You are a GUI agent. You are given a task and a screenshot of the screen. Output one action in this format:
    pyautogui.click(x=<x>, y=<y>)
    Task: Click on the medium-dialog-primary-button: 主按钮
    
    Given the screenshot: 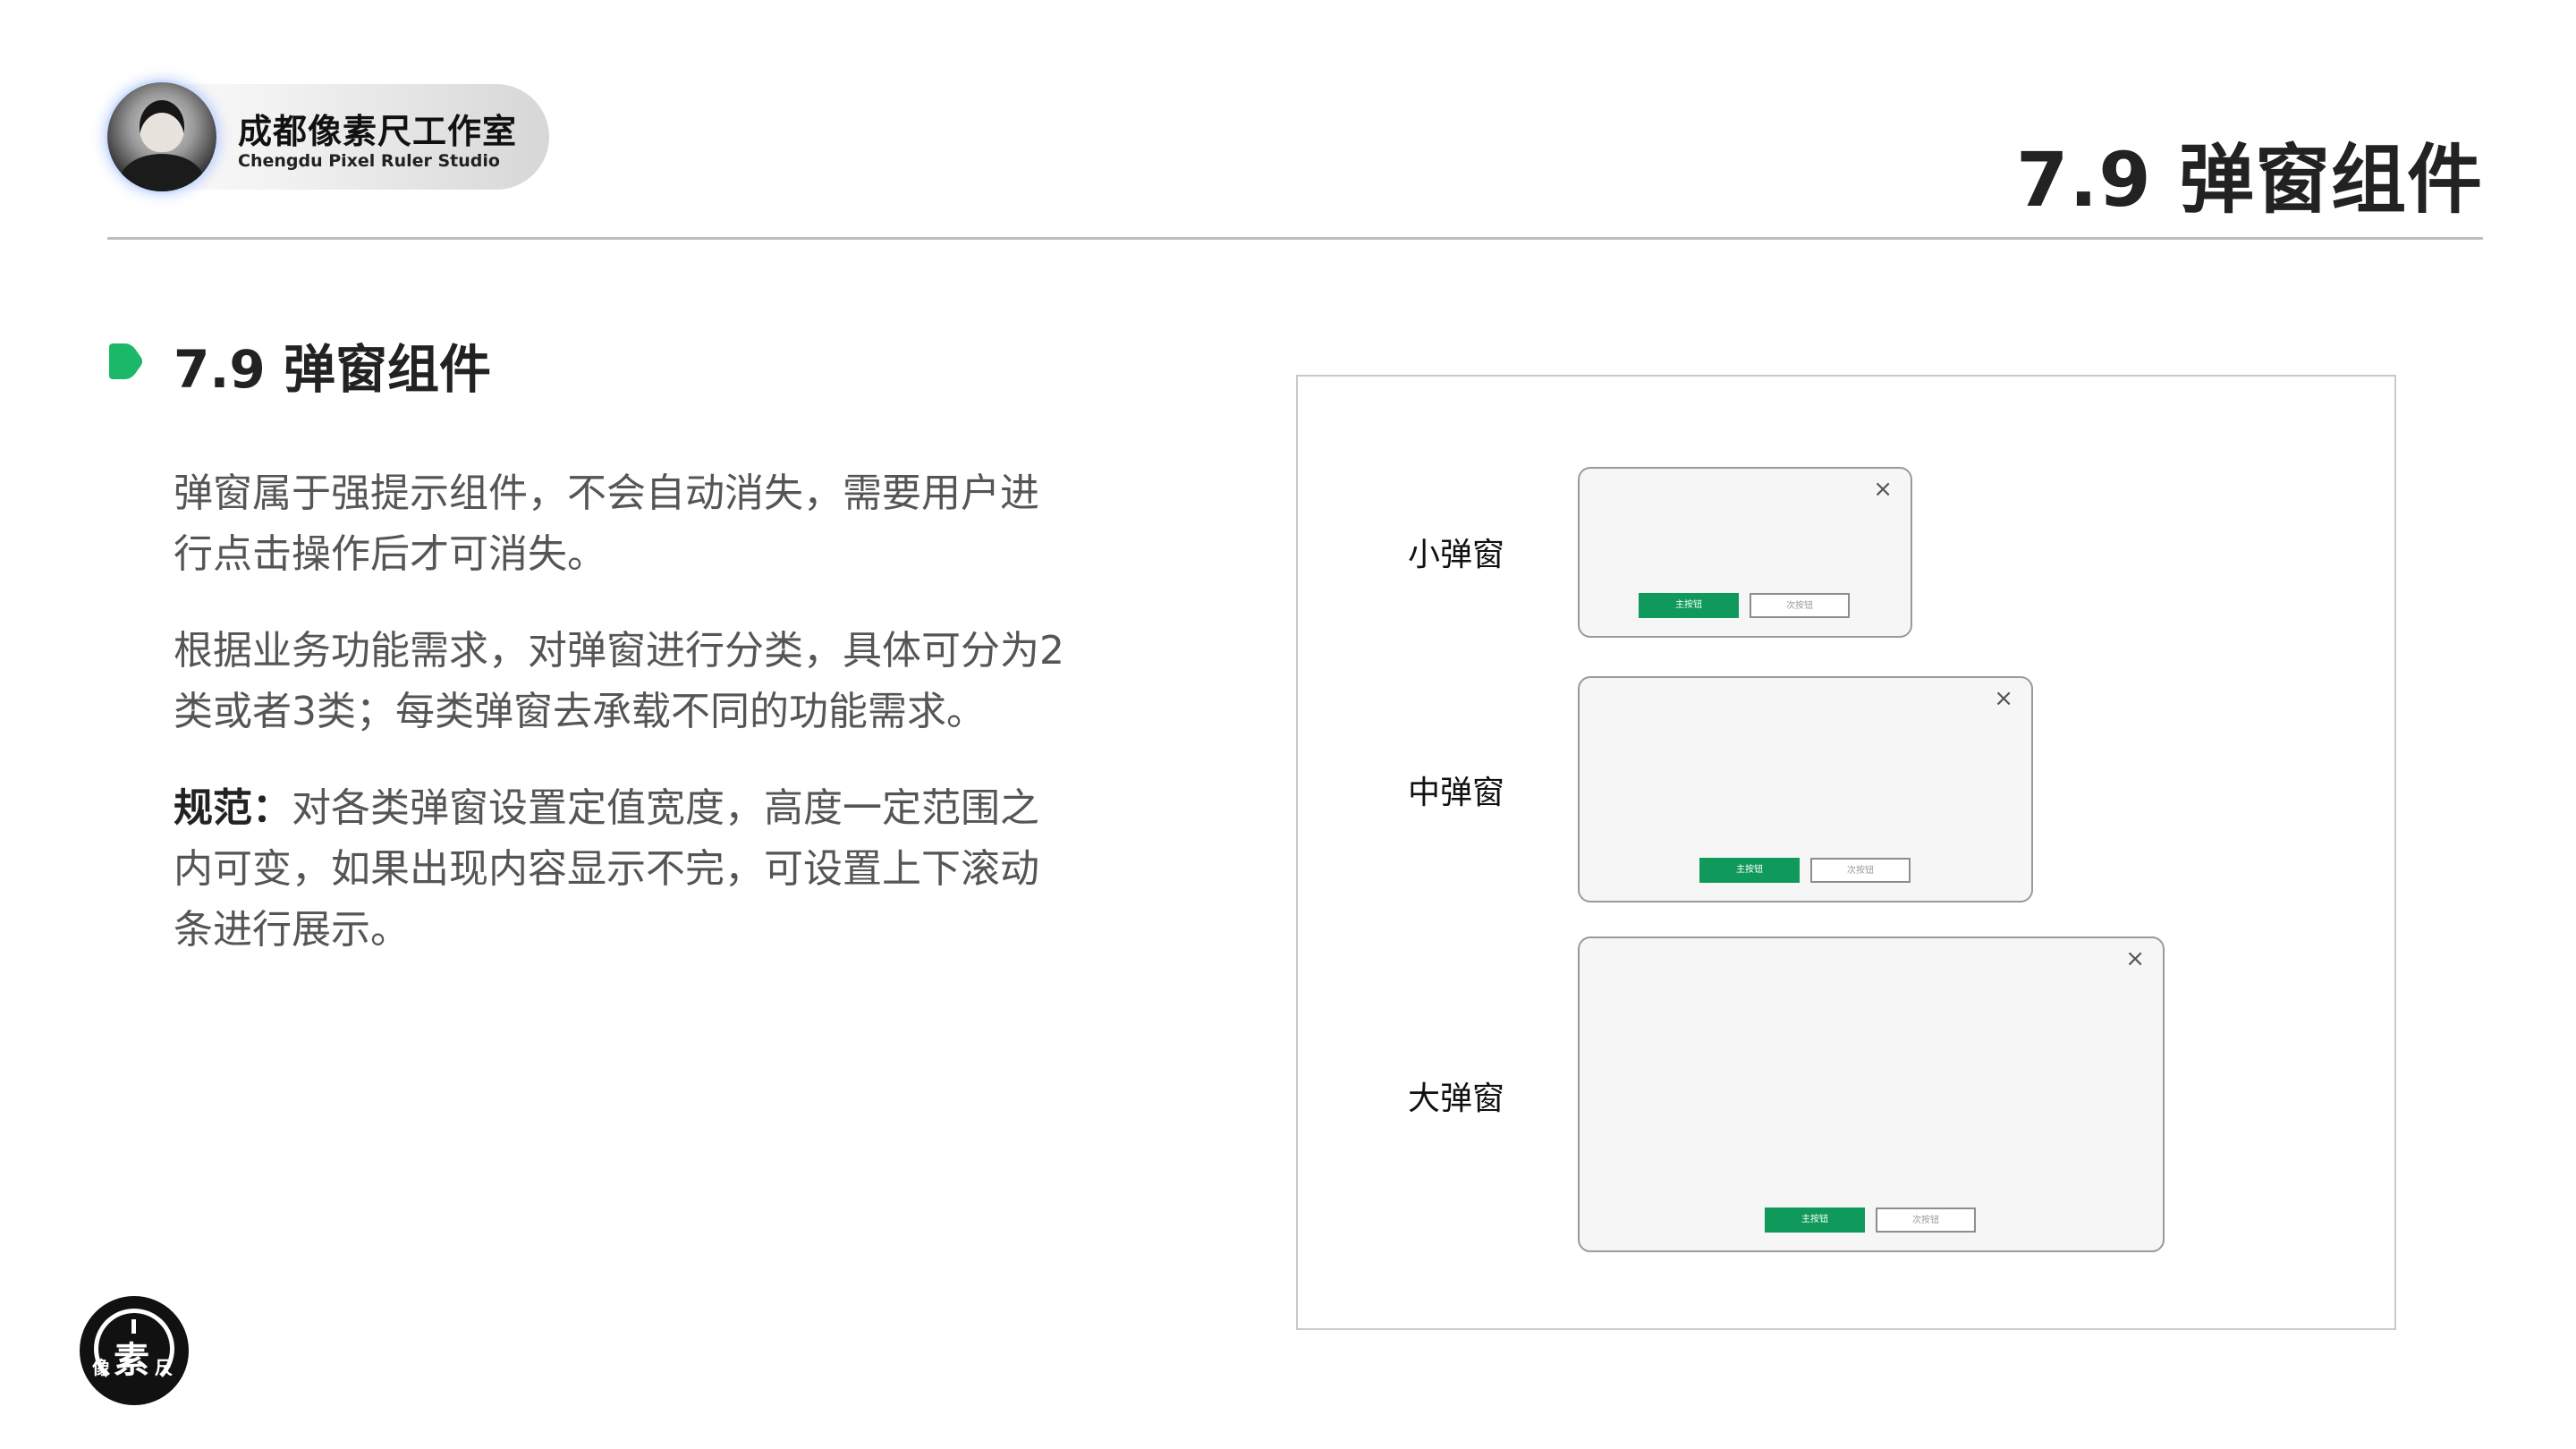 What is the action you would take?
    pyautogui.click(x=1749, y=870)
    